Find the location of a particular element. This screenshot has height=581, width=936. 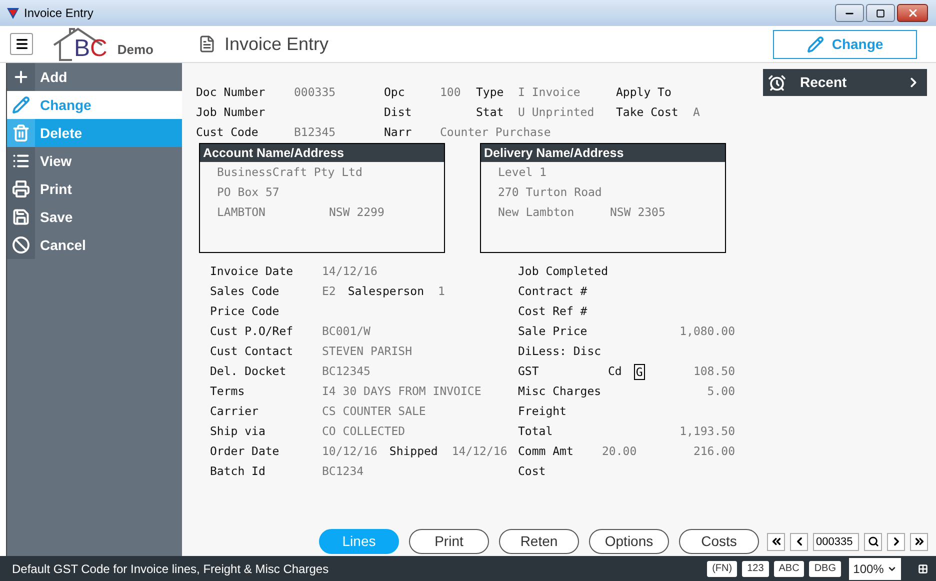

page-title: Invoice Entry is located at coordinates (276, 44).